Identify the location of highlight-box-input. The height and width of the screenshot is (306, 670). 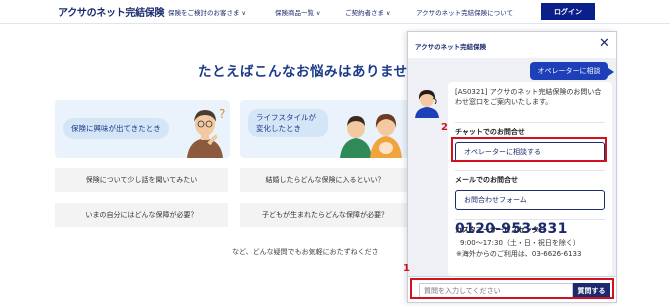
(512, 288).